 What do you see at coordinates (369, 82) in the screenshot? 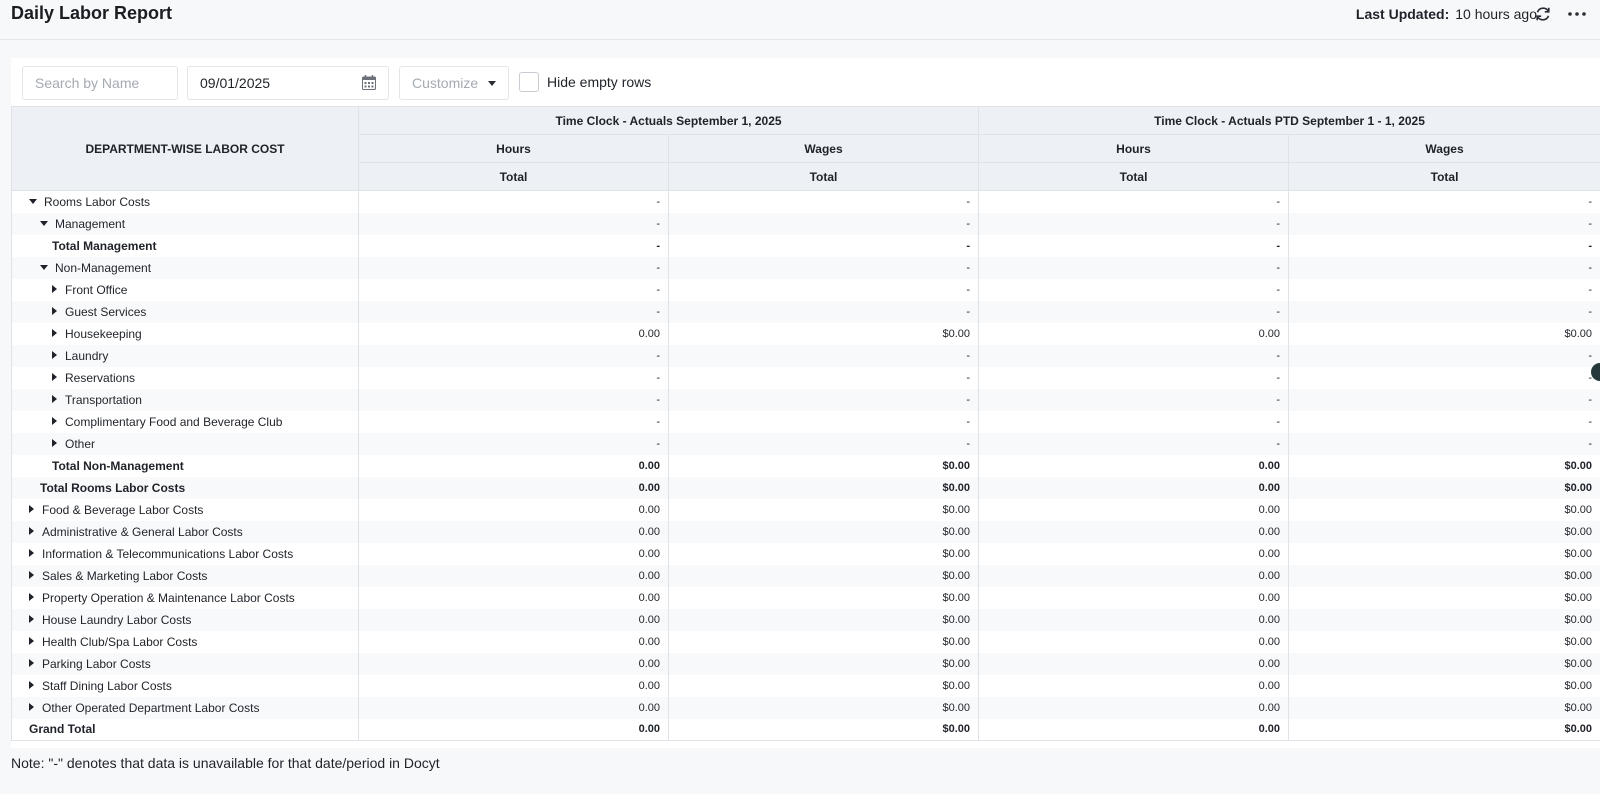
I see `calendar-icon` at bounding box center [369, 82].